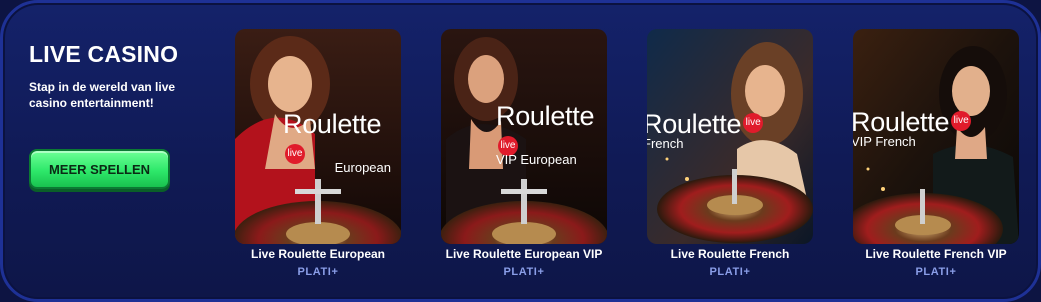 The width and height of the screenshot is (1041, 302). I want to click on game-thumbnail: Roulette live VIP French, so click(936, 136).